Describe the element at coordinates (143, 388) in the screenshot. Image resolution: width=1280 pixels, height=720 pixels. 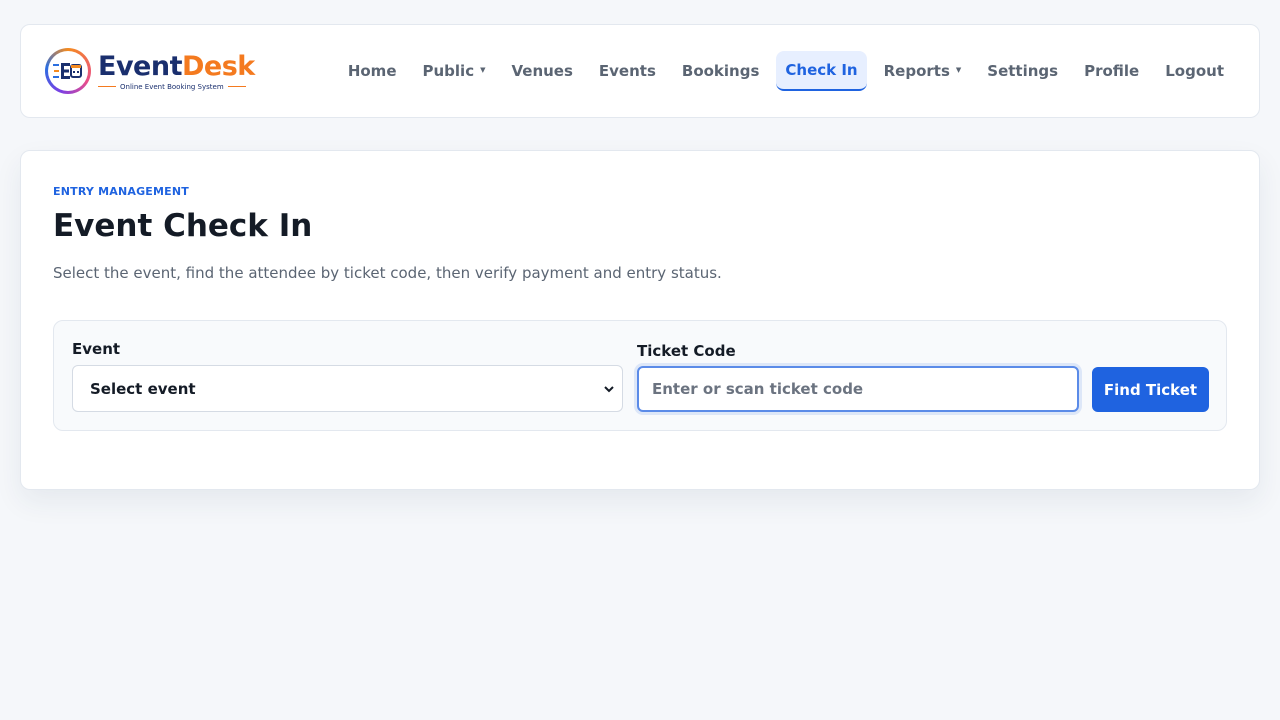
I see `event-select-value: Select event` at that location.